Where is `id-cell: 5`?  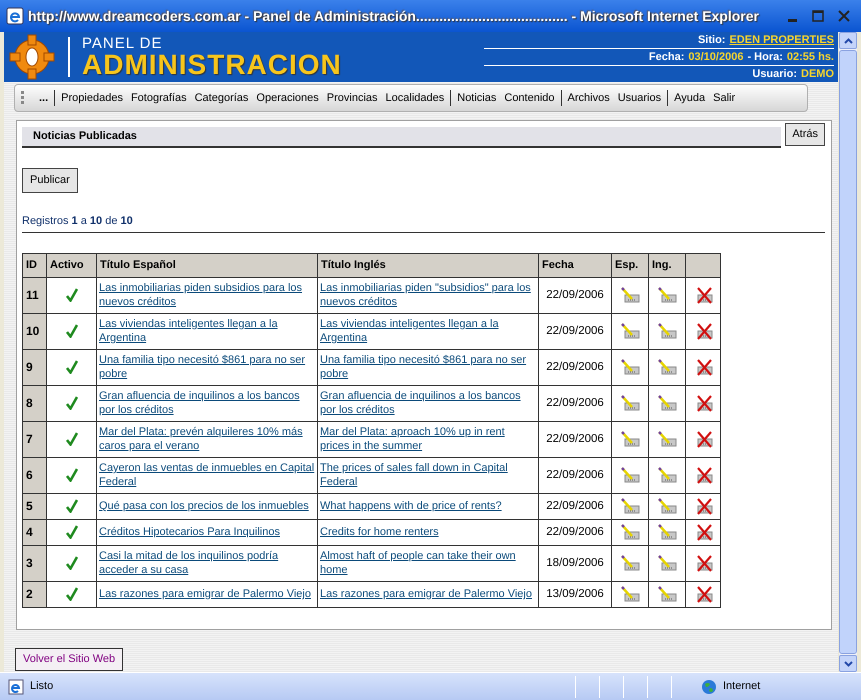 id-cell: 5 is located at coordinates (34, 506).